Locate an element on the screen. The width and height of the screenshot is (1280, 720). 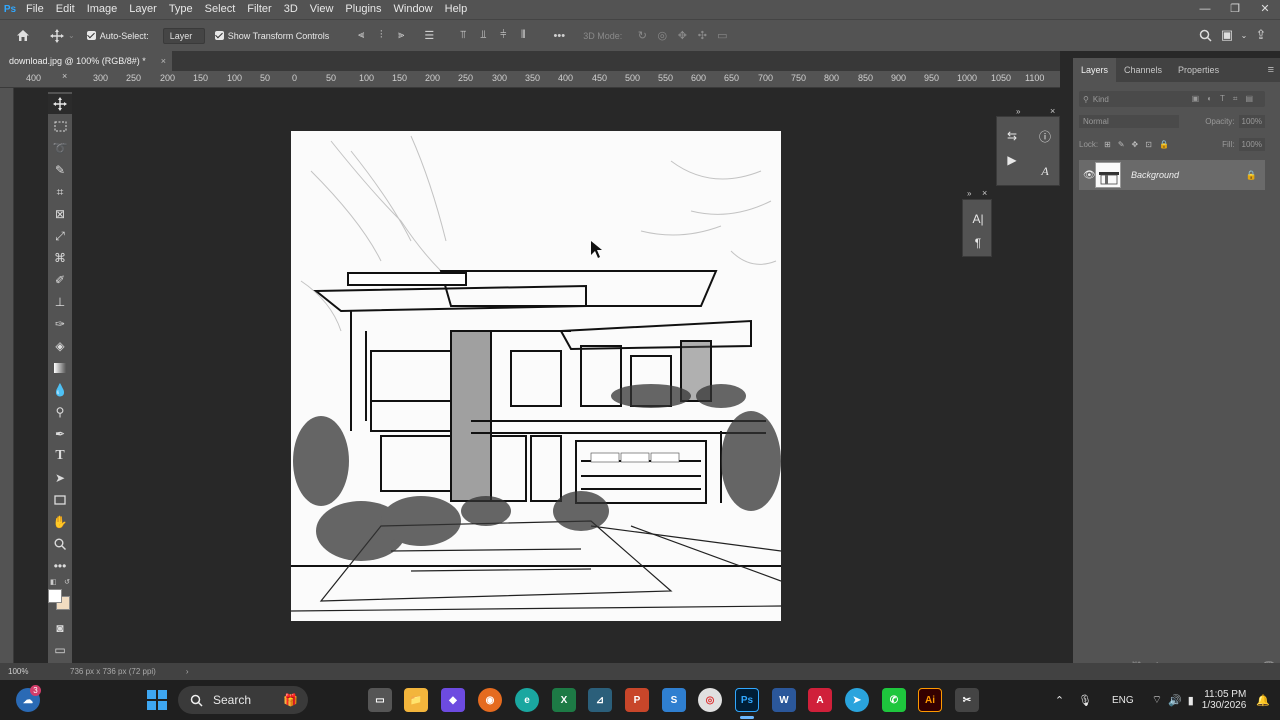
menu-select: Select is located at coordinates (220, 9).